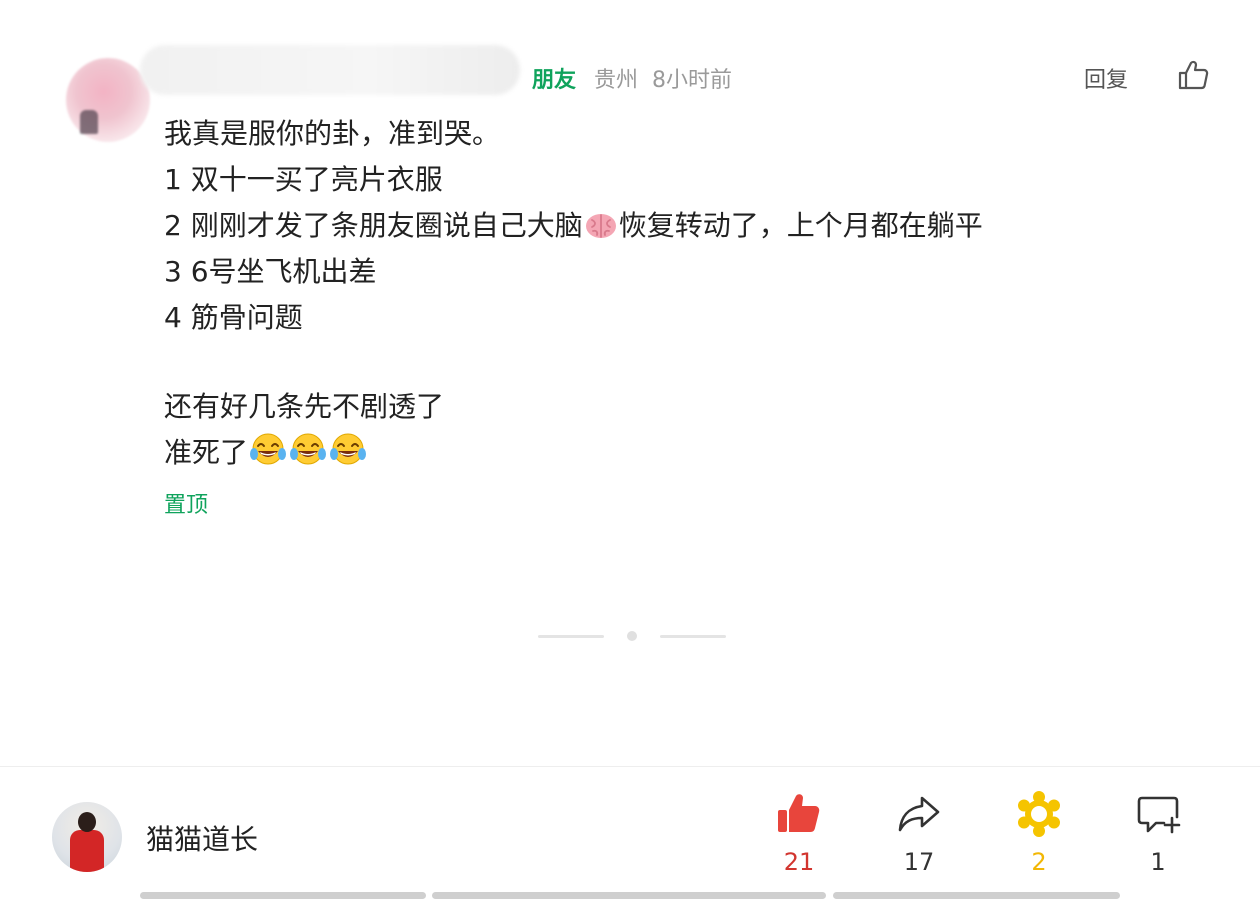 The height and width of the screenshot is (904, 1260). Describe the element at coordinates (303, 179) in the screenshot. I see `comment-line: 1 双十一买了亮片衣服` at that location.